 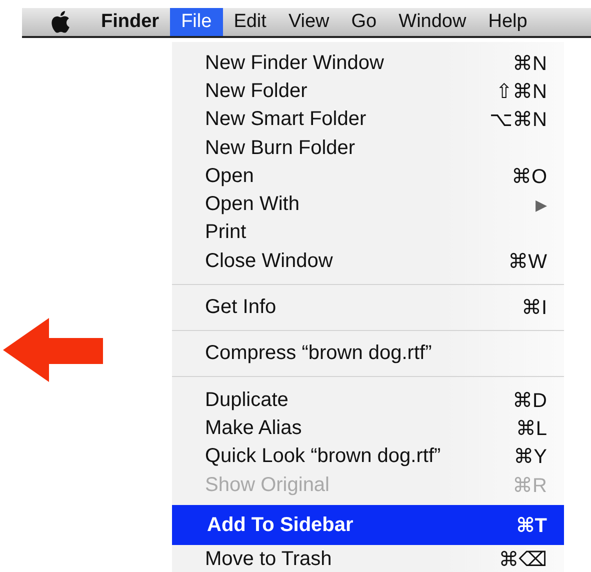 What do you see at coordinates (531, 428) in the screenshot?
I see `shortcut-label: ⌘L` at bounding box center [531, 428].